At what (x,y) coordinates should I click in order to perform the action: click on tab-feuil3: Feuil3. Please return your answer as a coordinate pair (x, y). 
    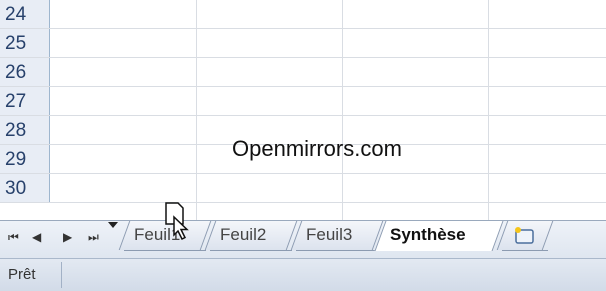
    Looking at the image, I should click on (337, 236).